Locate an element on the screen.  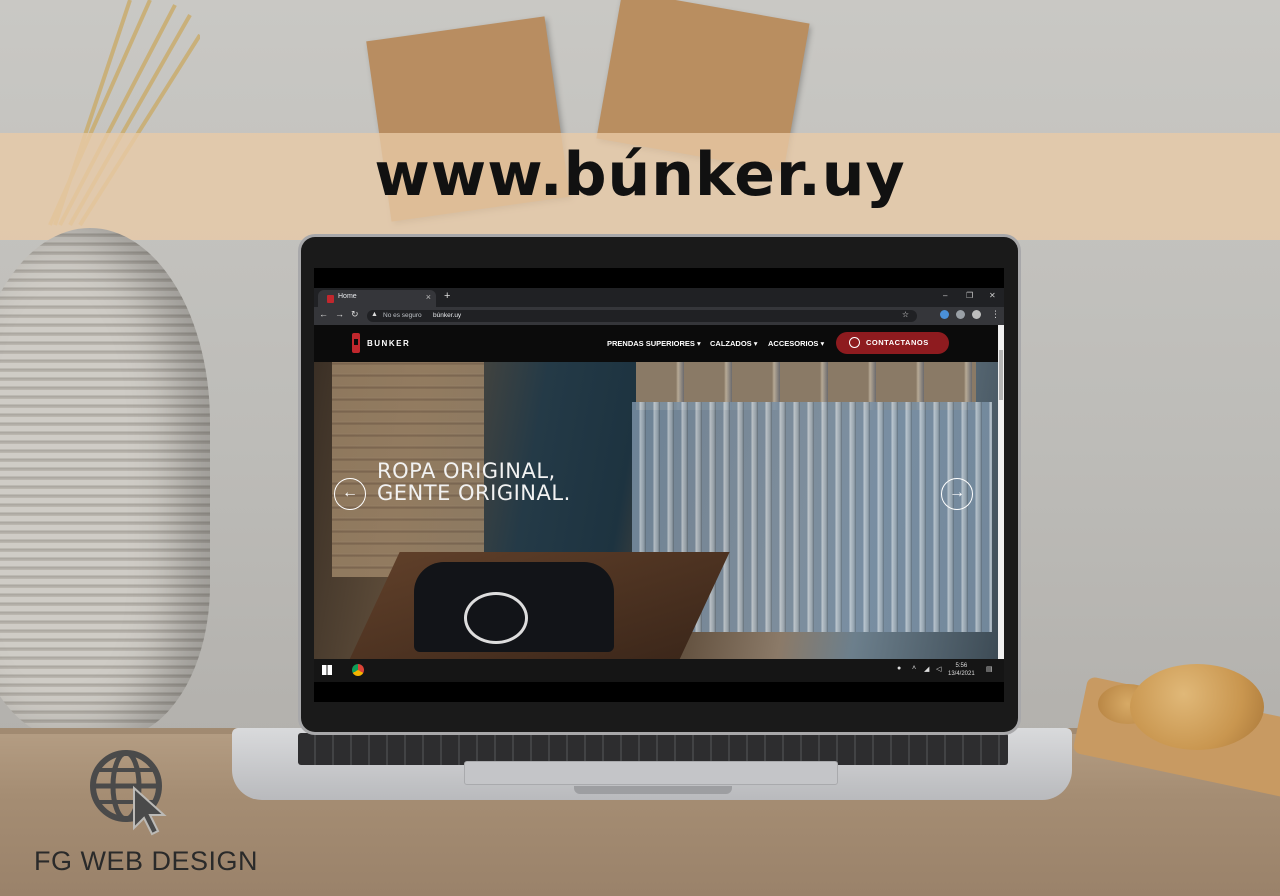
windows-taskbar: ● ˄ ◢ ◁ 5:56 13/4/2021 ▤ is located at coordinates (659, 670).